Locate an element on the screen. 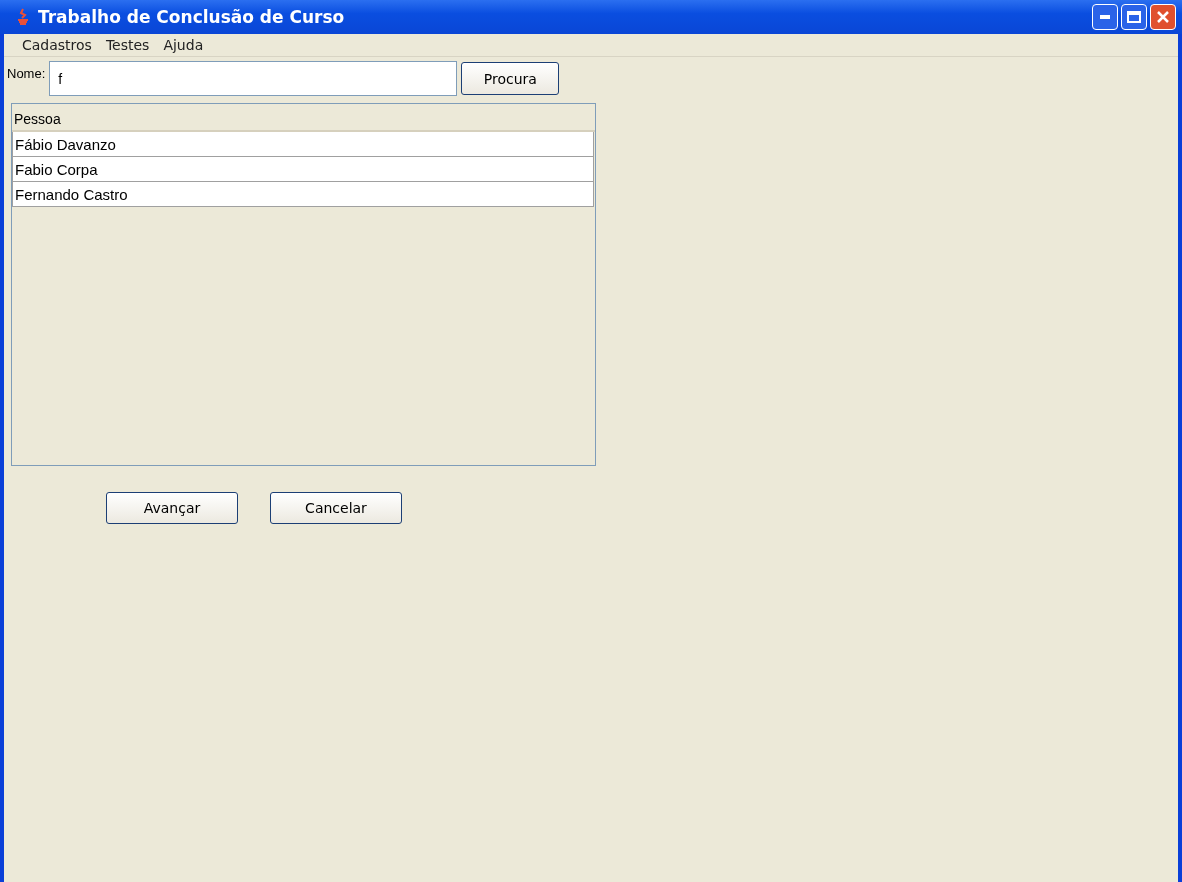  search-button: Procura is located at coordinates (510, 78).